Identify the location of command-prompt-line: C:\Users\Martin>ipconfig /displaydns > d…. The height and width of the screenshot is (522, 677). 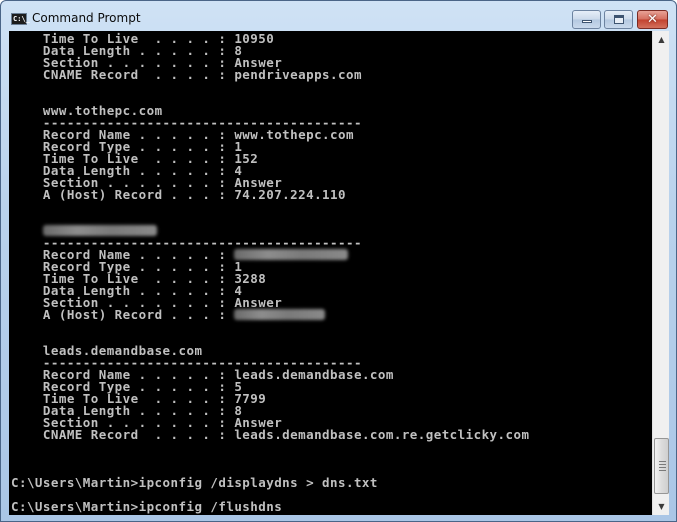
(270, 482).